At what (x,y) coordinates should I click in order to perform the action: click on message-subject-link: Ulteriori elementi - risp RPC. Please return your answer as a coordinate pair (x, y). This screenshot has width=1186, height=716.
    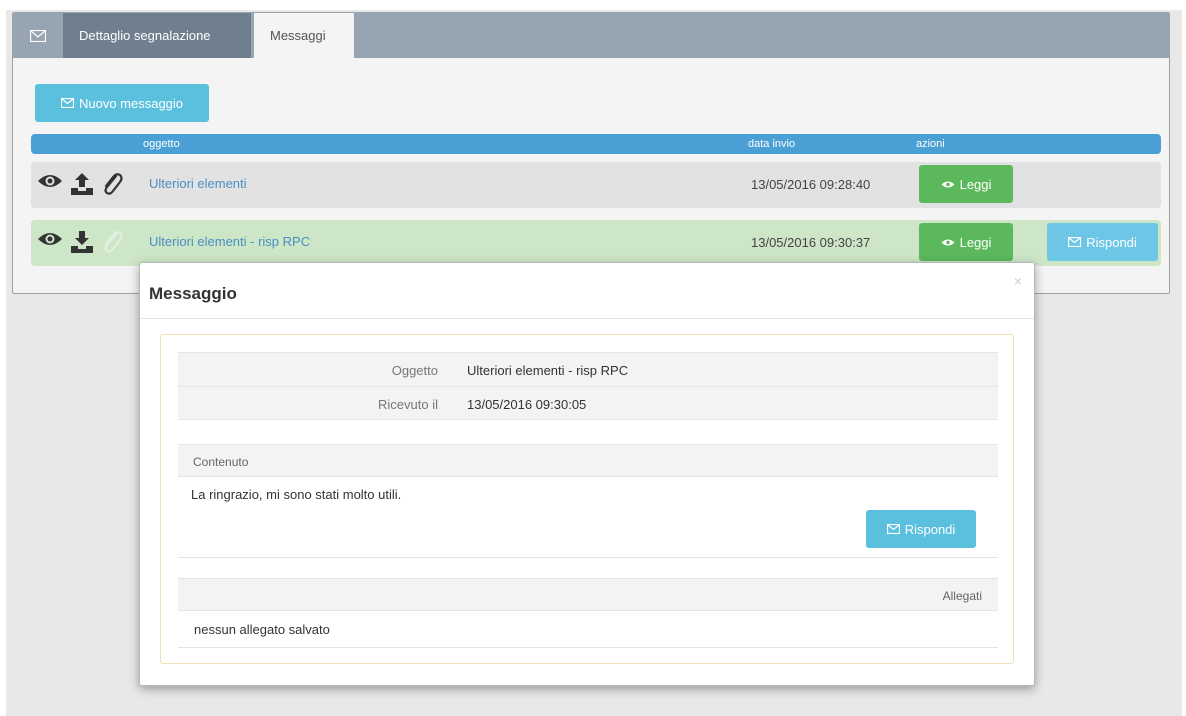
    Looking at the image, I should click on (229, 241).